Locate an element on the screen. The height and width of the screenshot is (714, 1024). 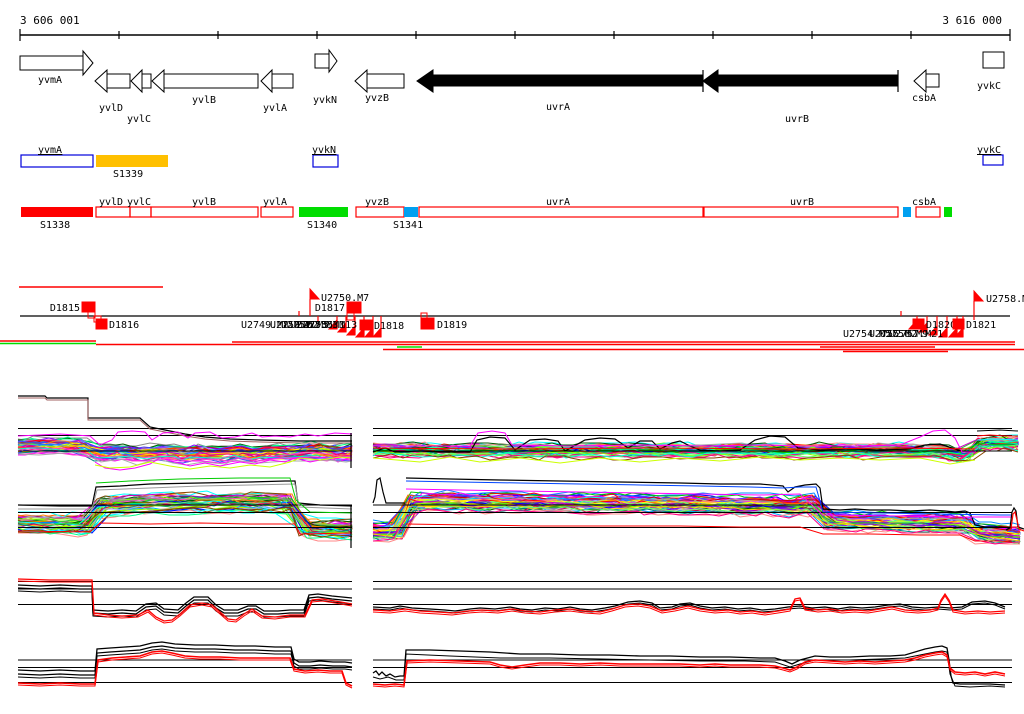
feature-box-S1339 is located at coordinates (132, 161).